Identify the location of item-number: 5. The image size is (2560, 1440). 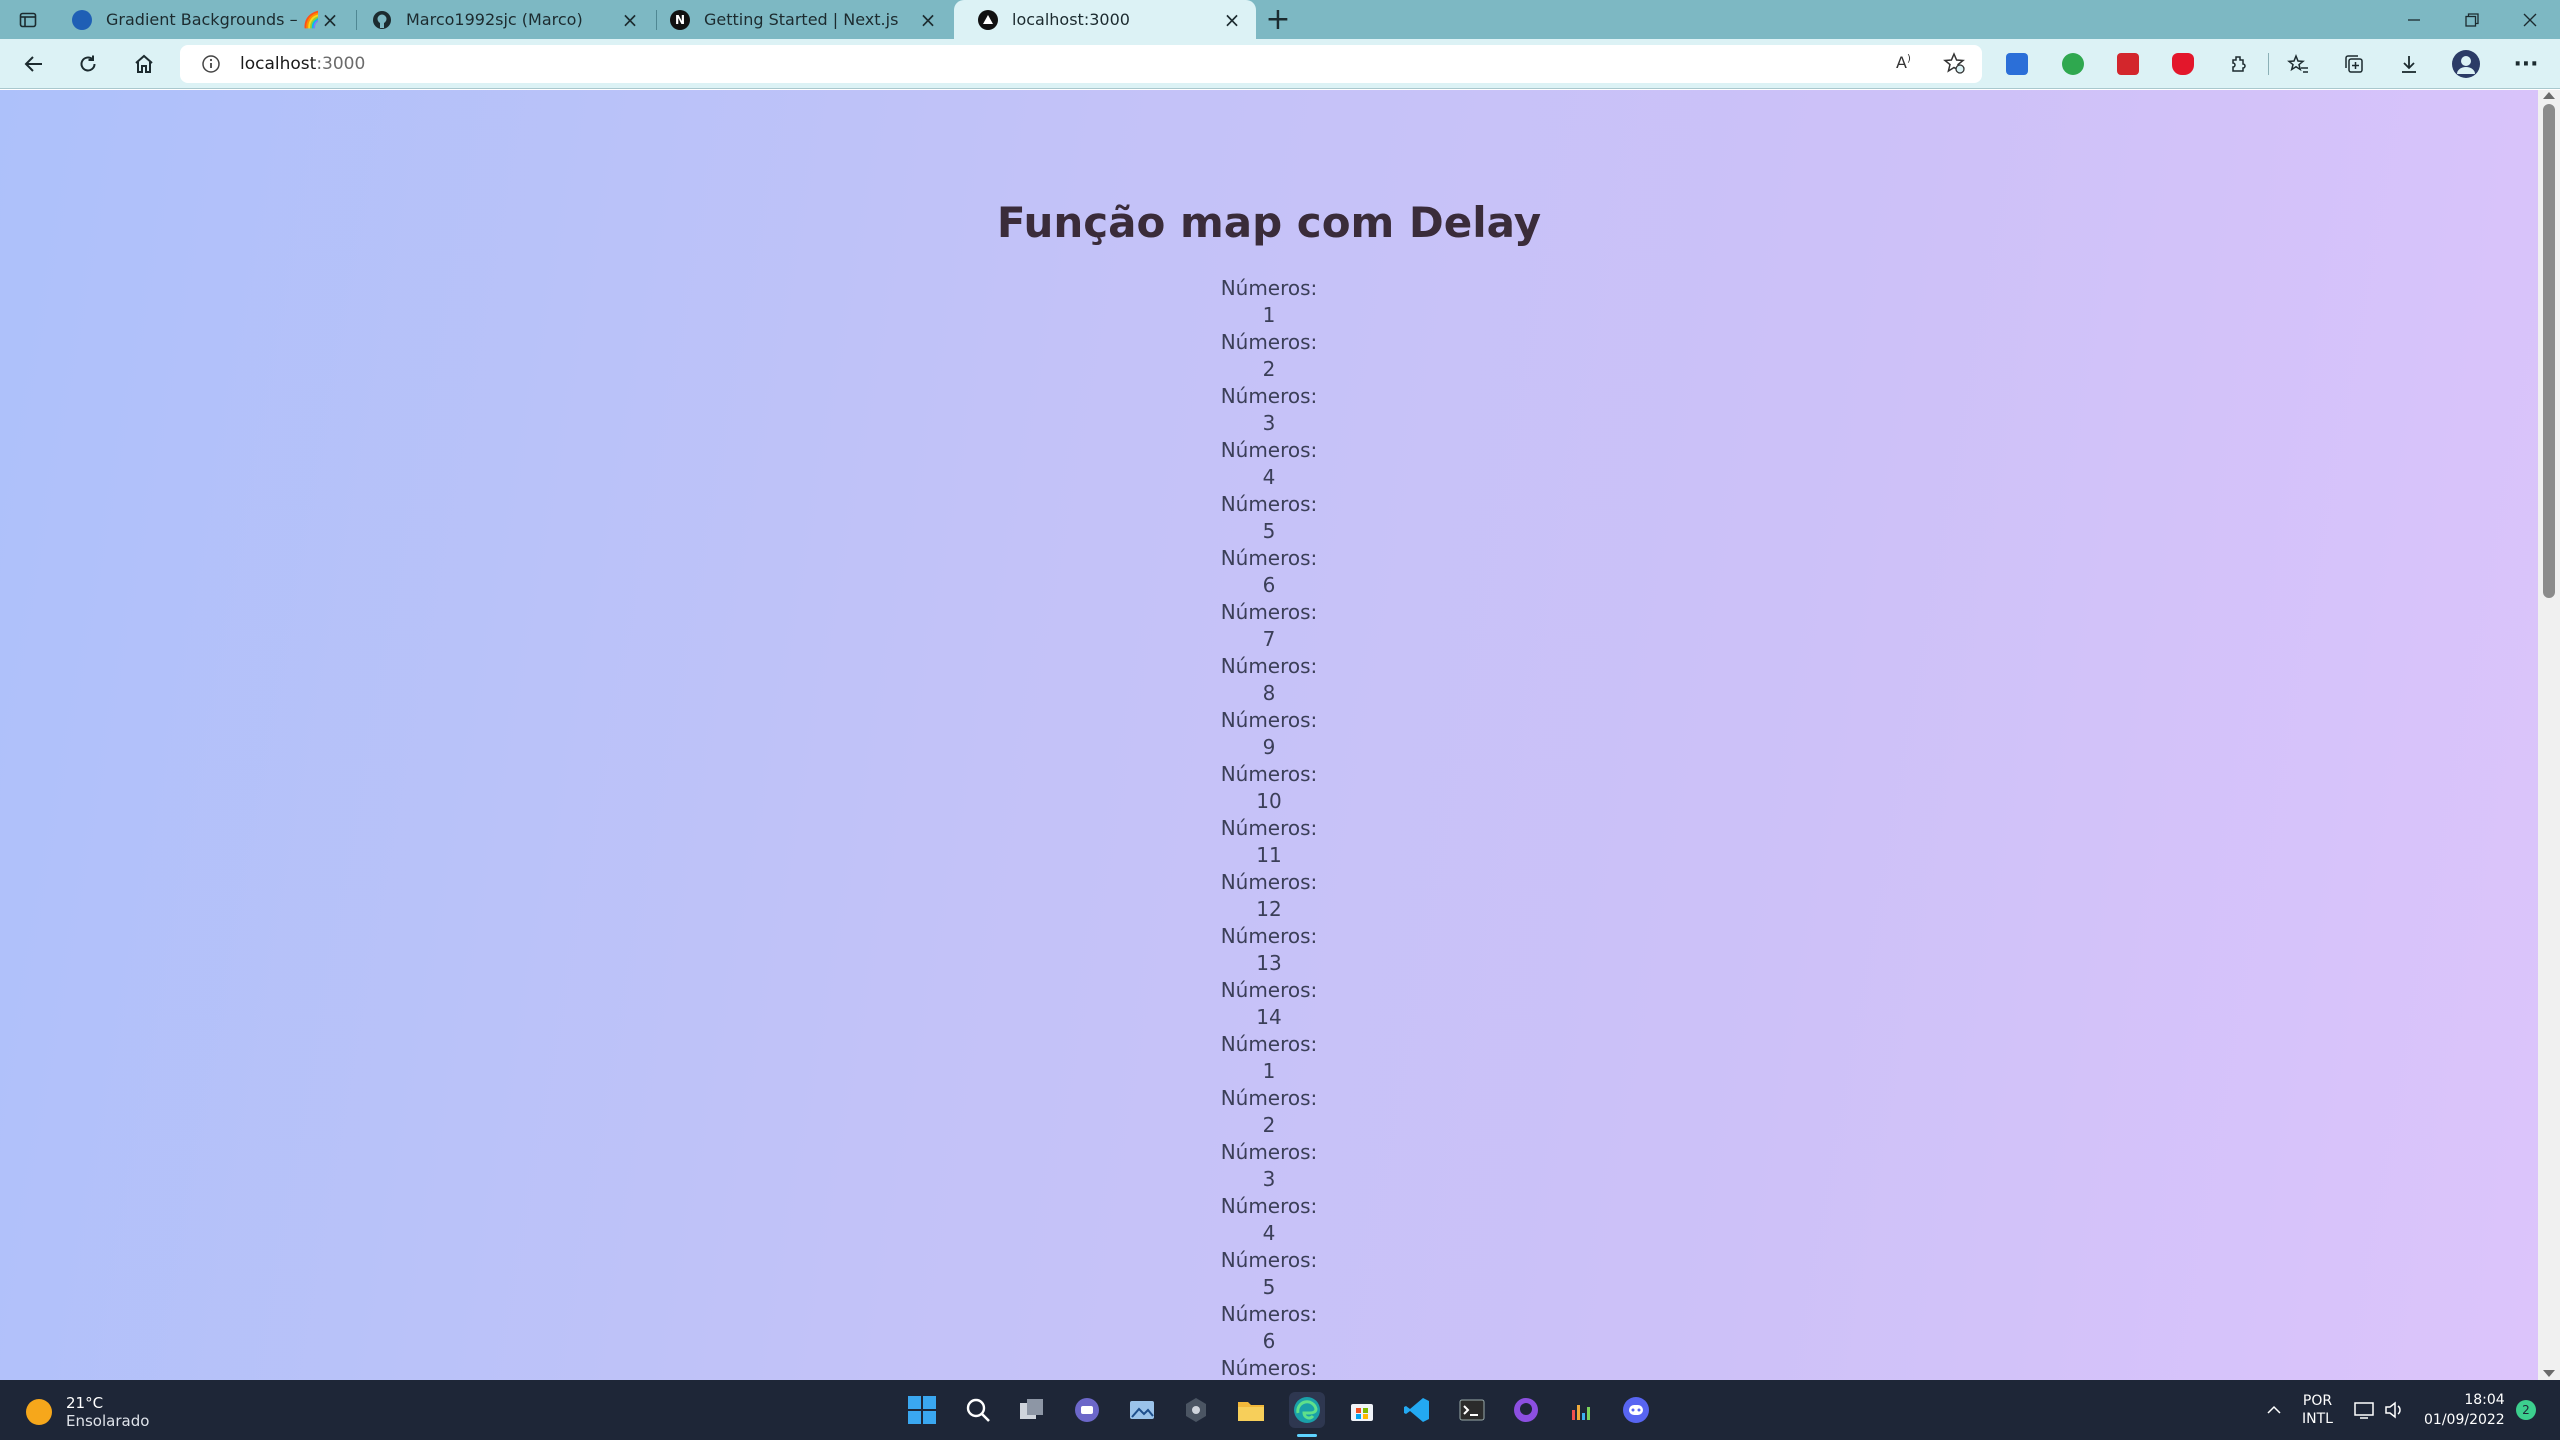
(1269, 531).